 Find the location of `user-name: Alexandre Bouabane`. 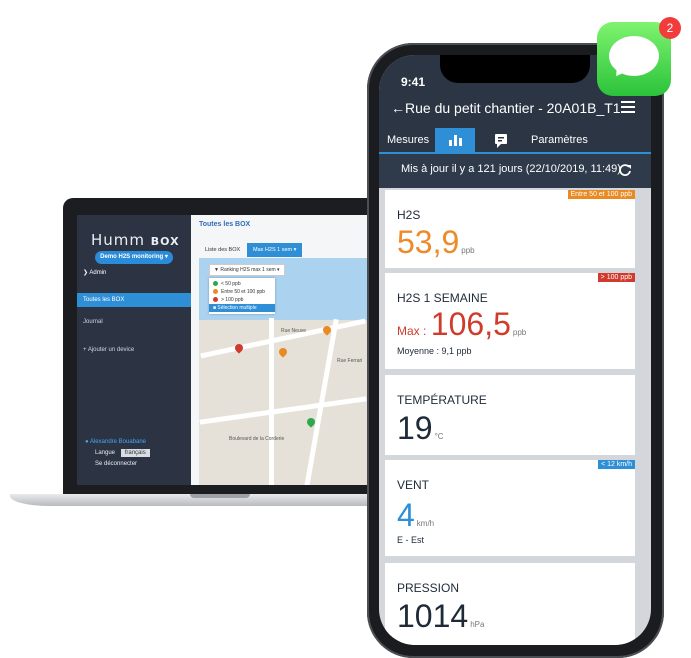

user-name: Alexandre Bouabane is located at coordinates (118, 442).